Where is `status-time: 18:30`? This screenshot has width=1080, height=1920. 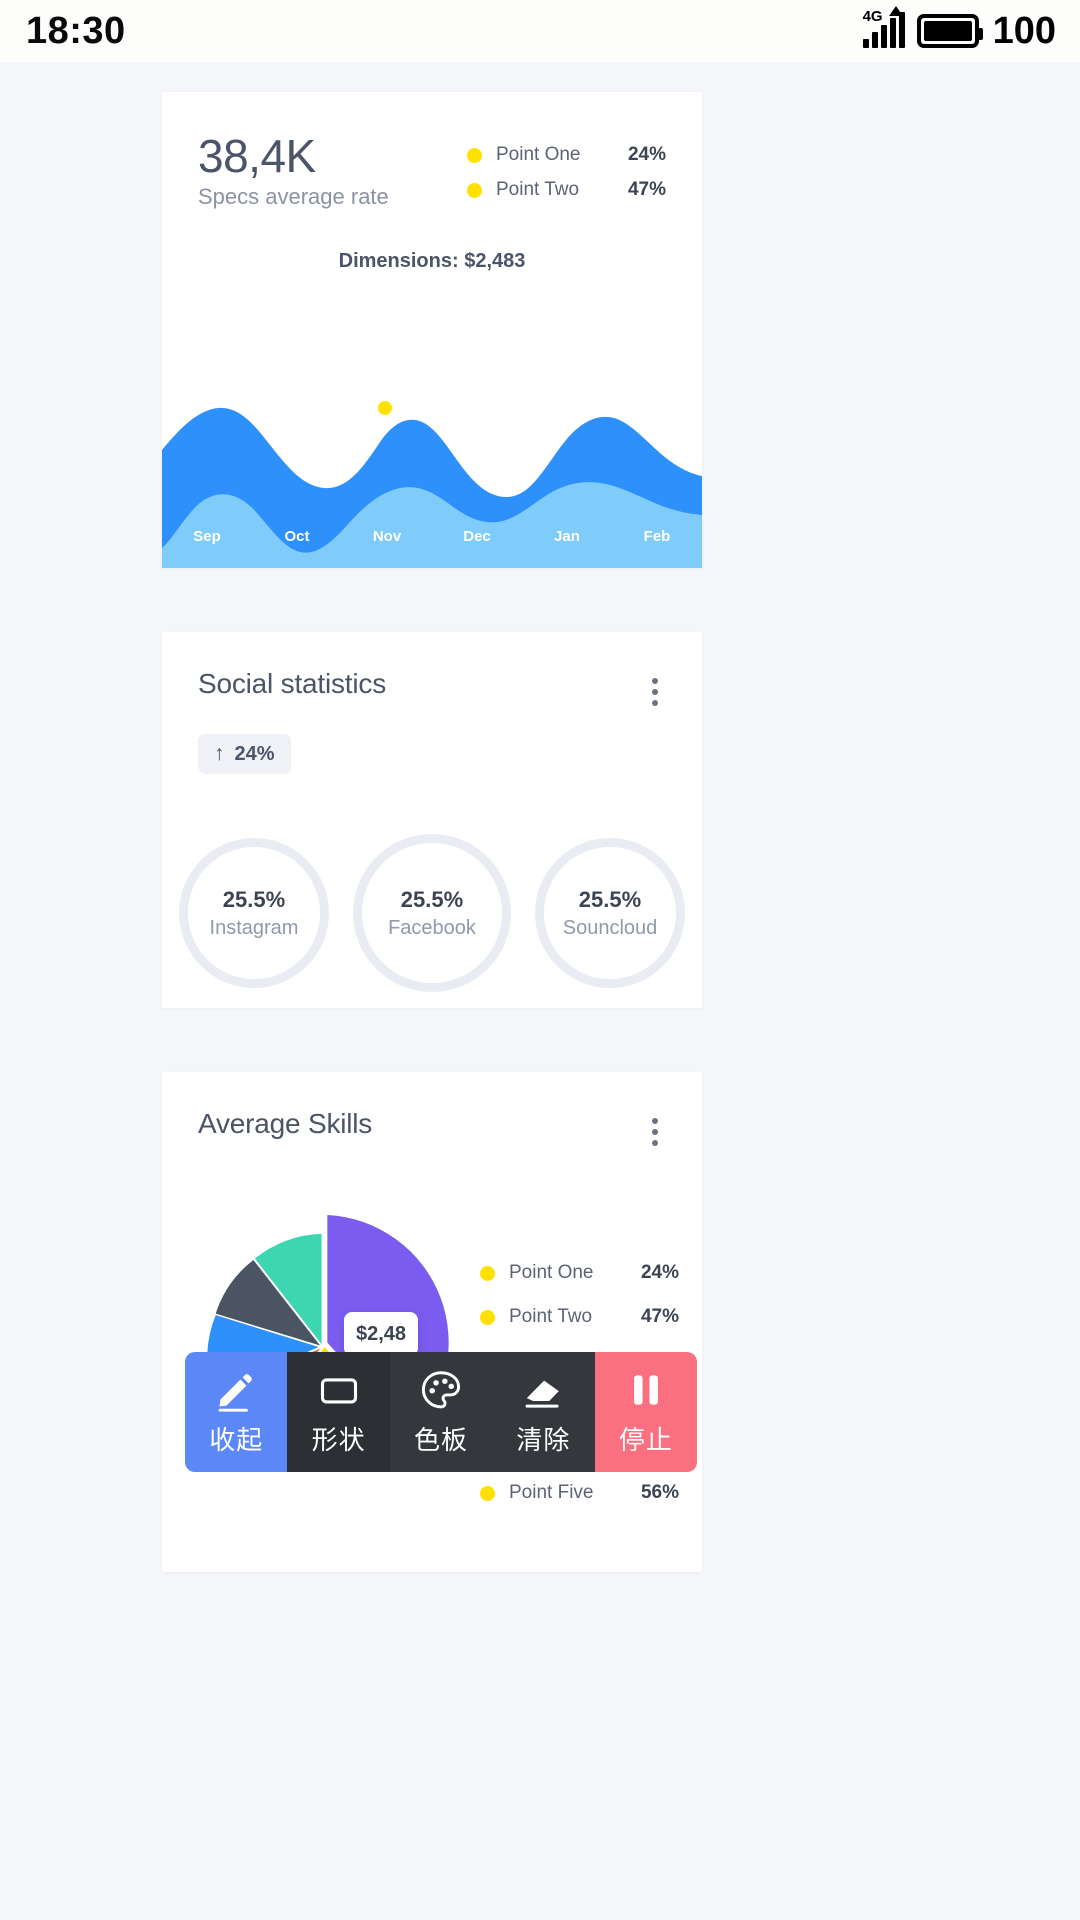 status-time: 18:30 is located at coordinates (76, 30).